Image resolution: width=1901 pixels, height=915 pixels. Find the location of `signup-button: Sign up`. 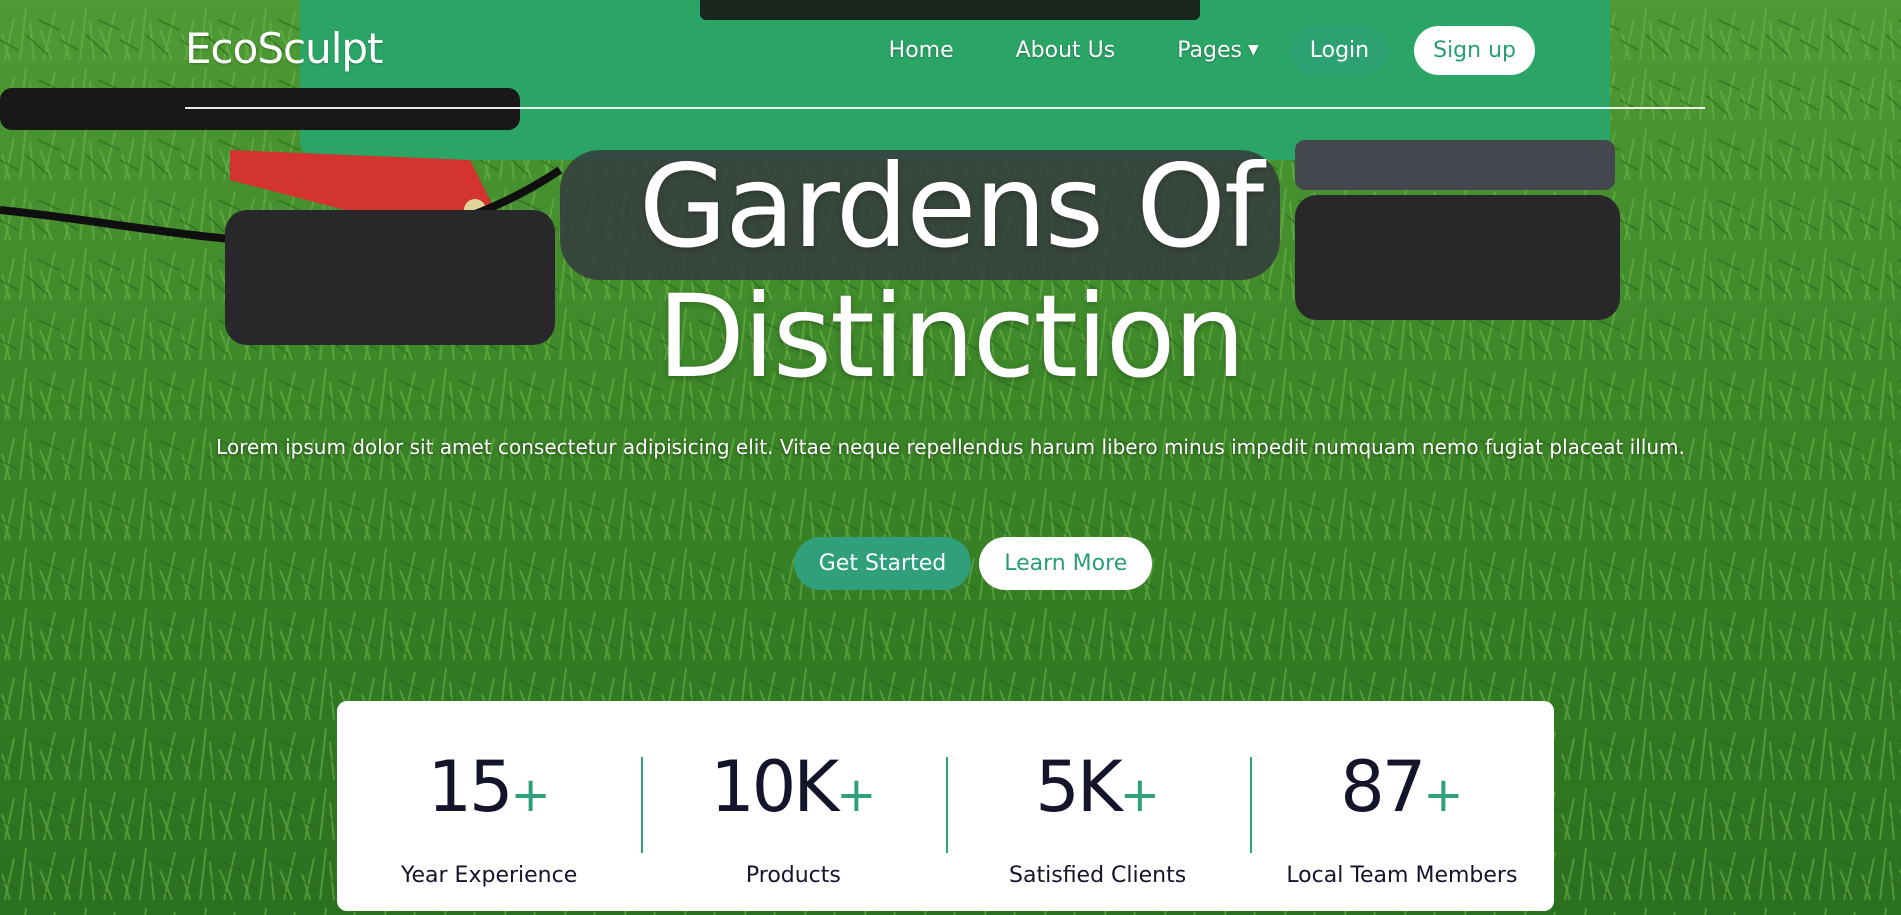

signup-button: Sign up is located at coordinates (1474, 50).